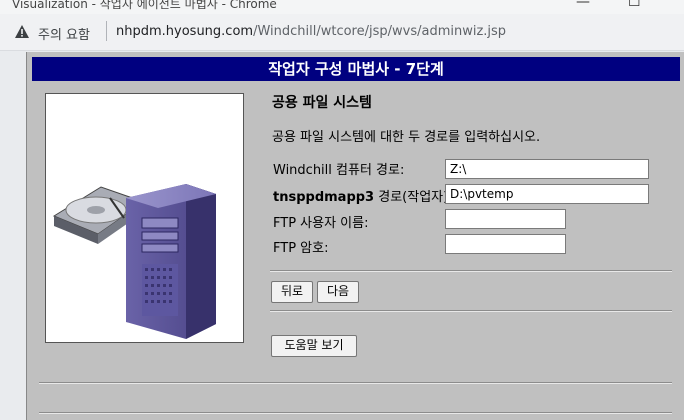 The image size is (684, 420). I want to click on back-button: 뒤로, so click(292, 292).